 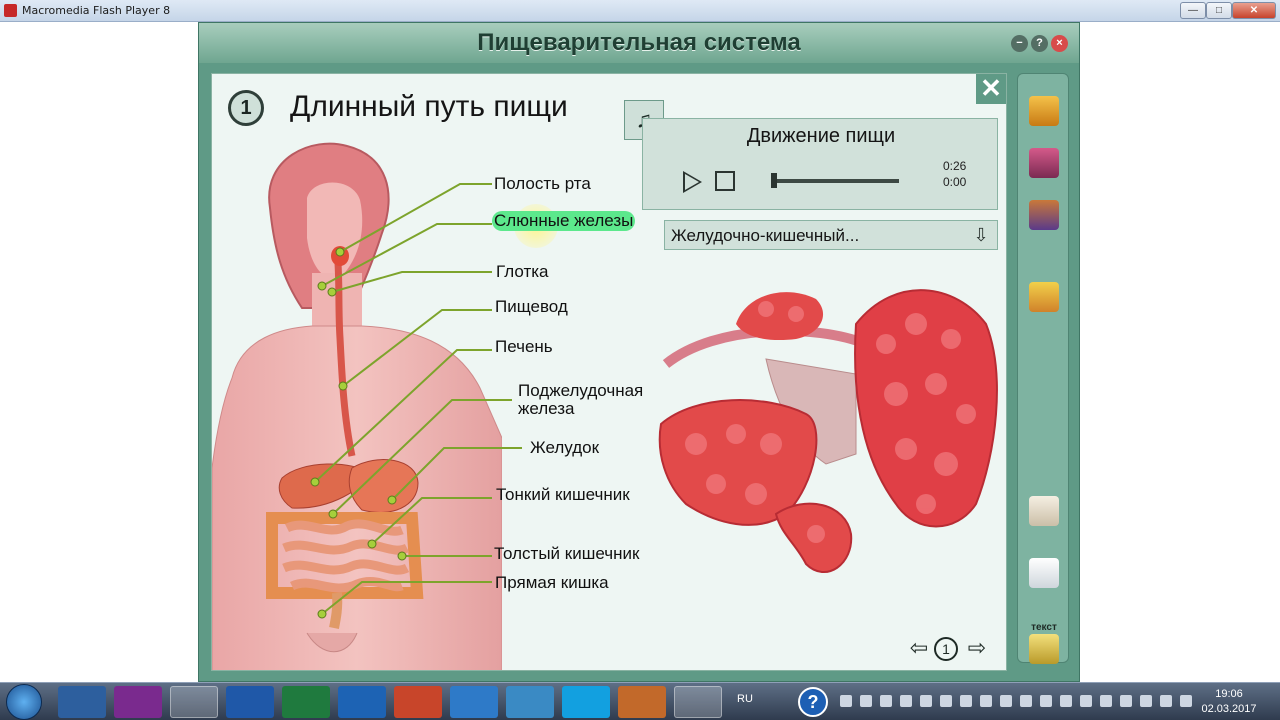 I want to click on app-close-button: ×, so click(x=1059, y=43).